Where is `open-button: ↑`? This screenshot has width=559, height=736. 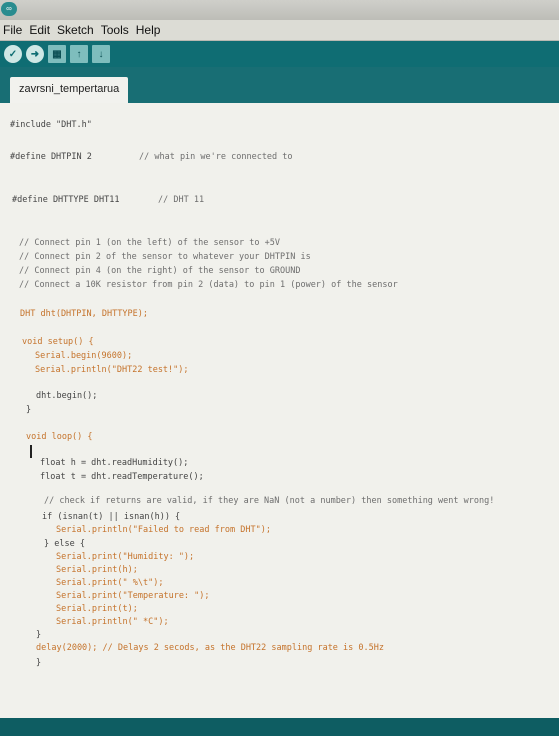
open-button: ↑ is located at coordinates (79, 54).